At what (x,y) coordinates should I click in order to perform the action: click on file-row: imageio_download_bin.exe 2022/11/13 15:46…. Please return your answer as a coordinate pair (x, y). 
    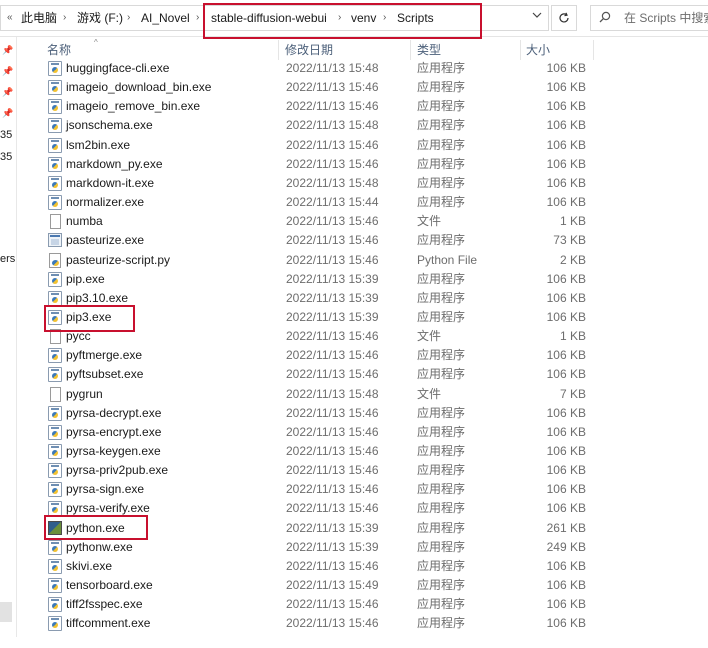
    Looking at the image, I should click on (324, 87).